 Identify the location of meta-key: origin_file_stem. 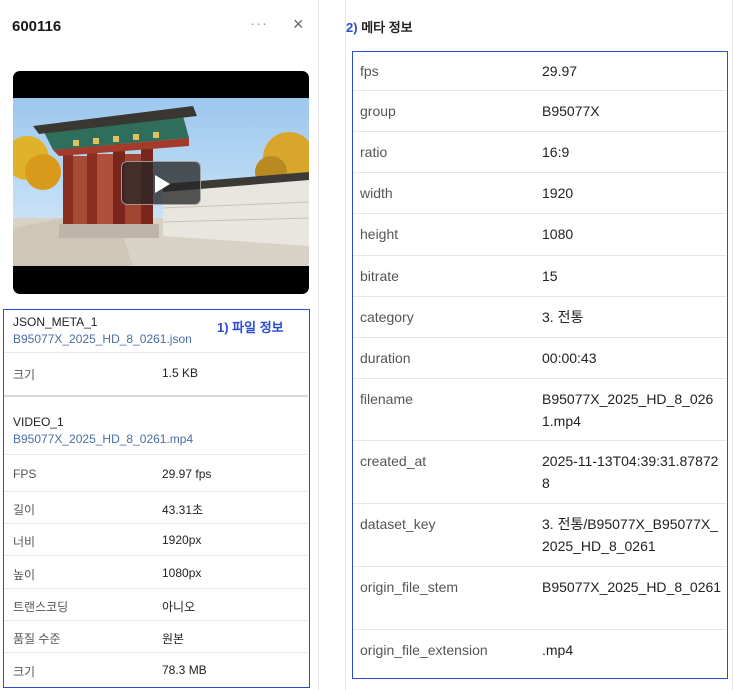
(409, 587).